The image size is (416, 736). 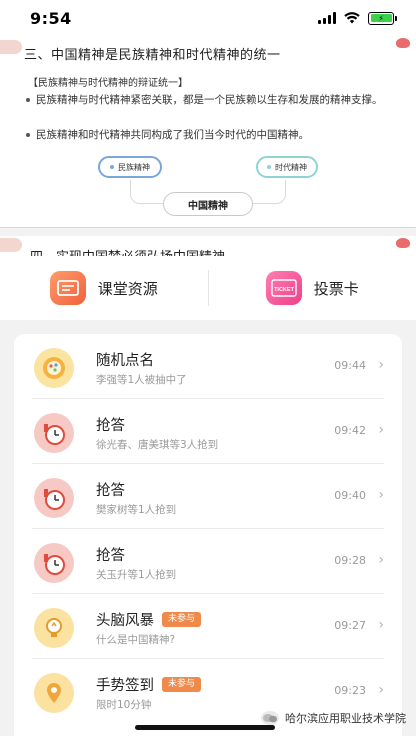 I want to click on activity-time: 09:42, so click(x=350, y=430).